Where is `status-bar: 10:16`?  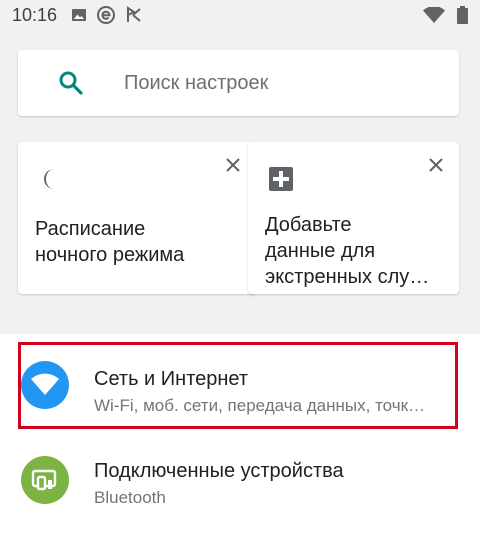
status-bar: 10:16 is located at coordinates (240, 15).